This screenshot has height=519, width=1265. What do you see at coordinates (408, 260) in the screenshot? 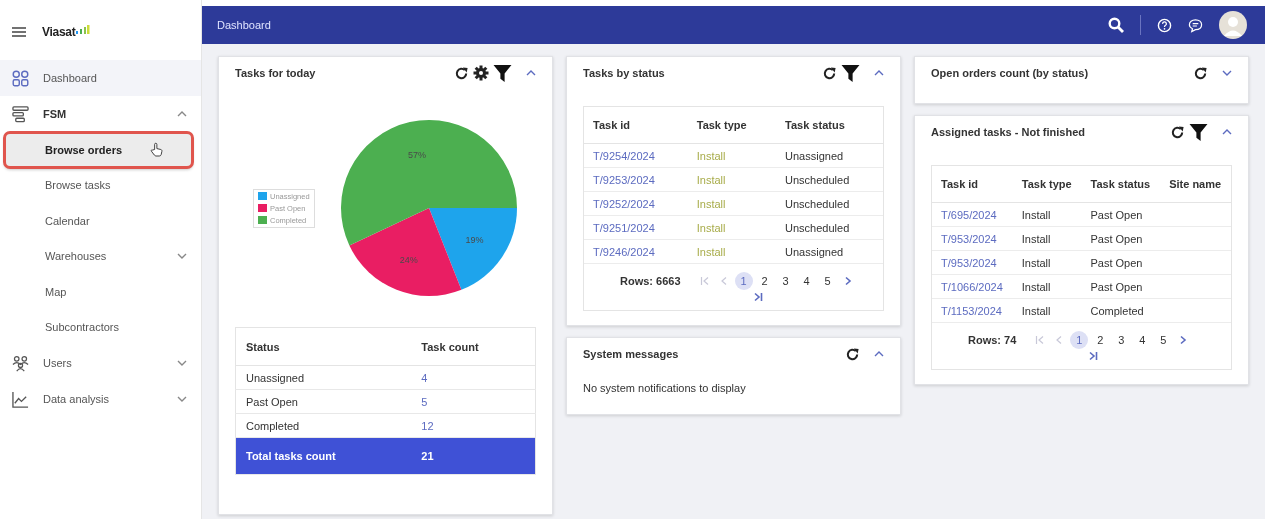
I see `slice-label: 24%` at bounding box center [408, 260].